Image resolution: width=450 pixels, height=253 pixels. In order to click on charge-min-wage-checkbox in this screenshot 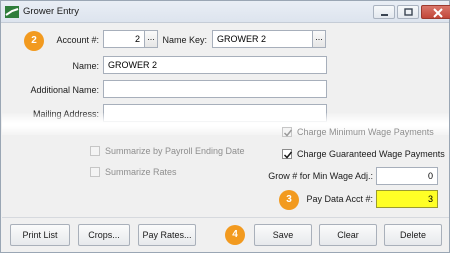, I will do `click(287, 132)`.